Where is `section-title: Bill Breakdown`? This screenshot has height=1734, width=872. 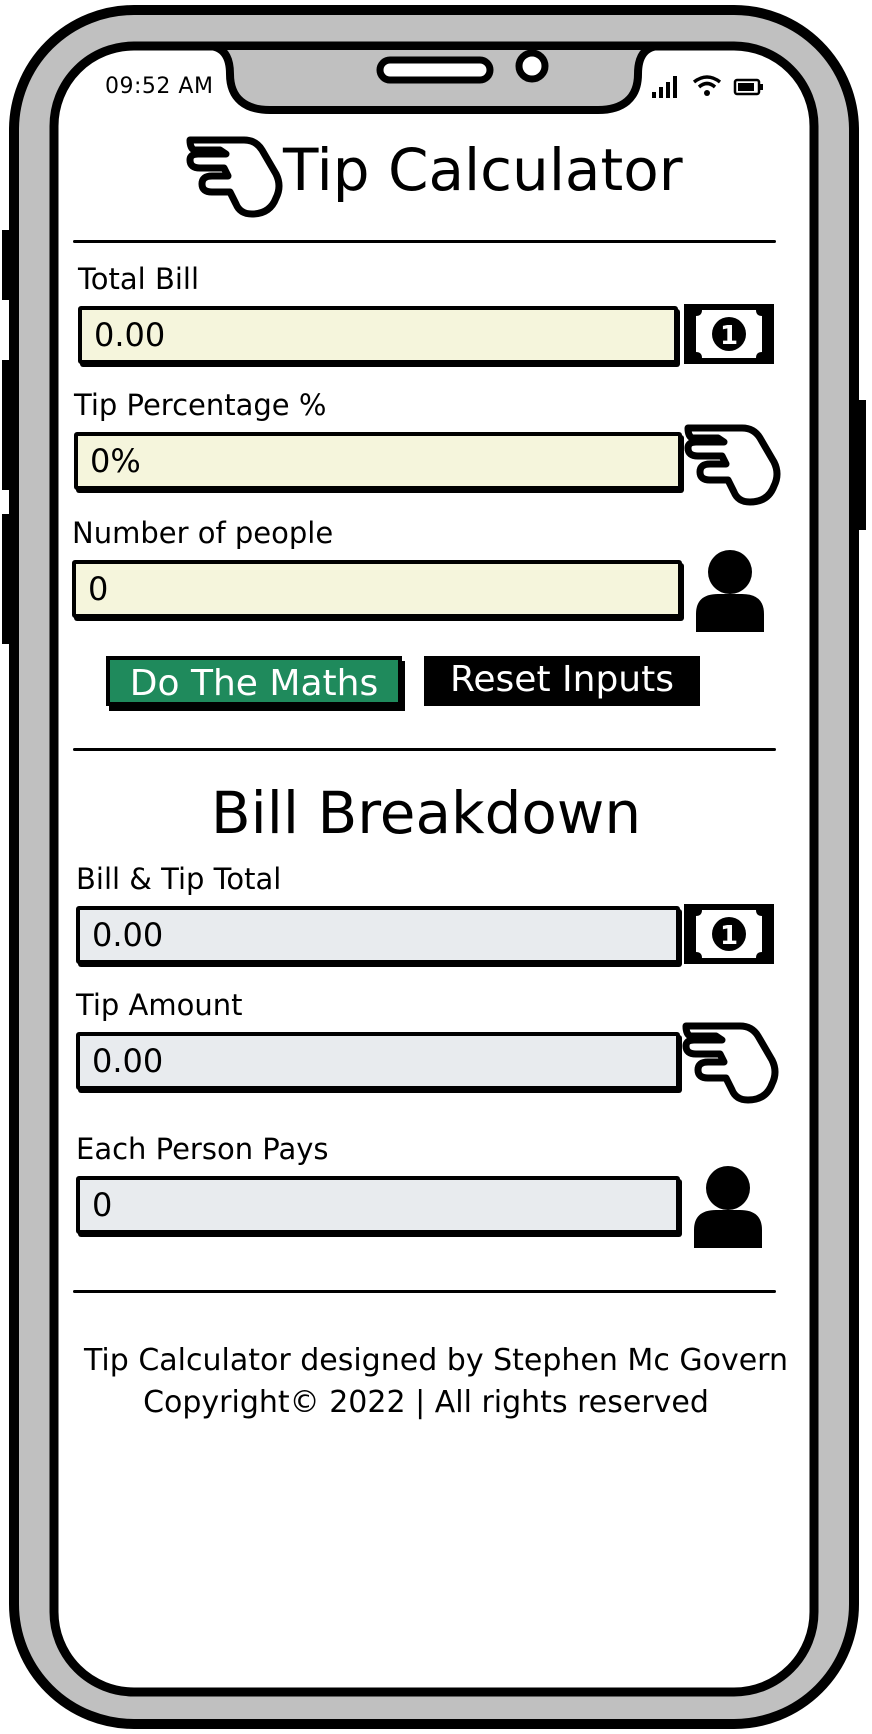
section-title: Bill Breakdown is located at coordinates (426, 813).